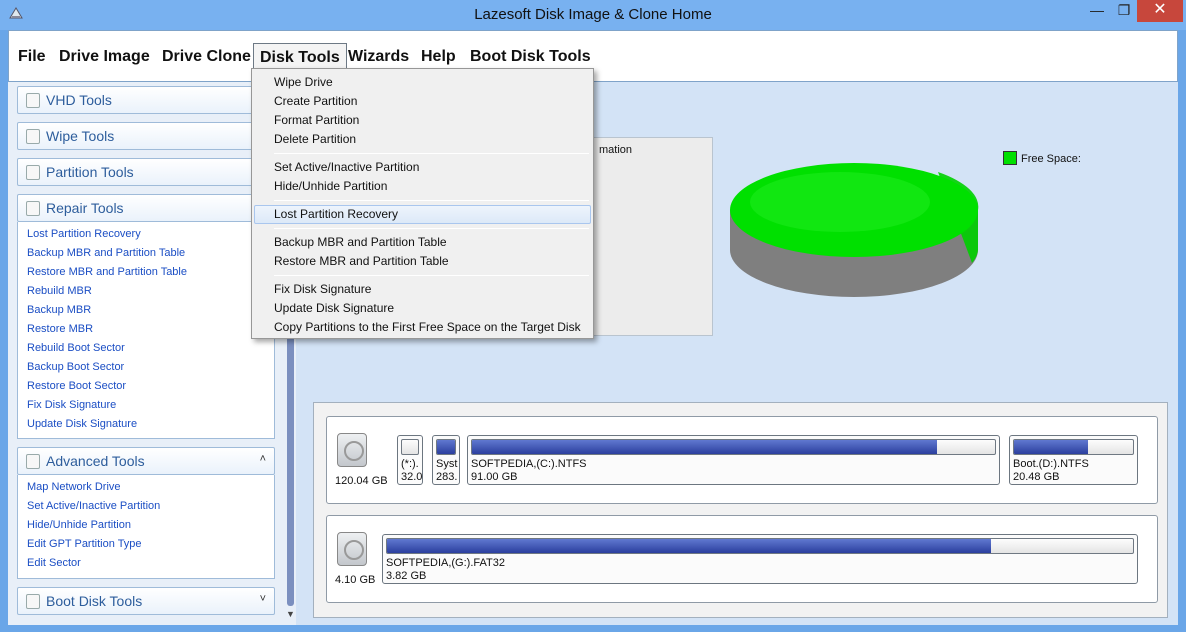 Image resolution: width=1186 pixels, height=632 pixels. Describe the element at coordinates (616, 150) in the screenshot. I see `disk-information-label: mation` at that location.